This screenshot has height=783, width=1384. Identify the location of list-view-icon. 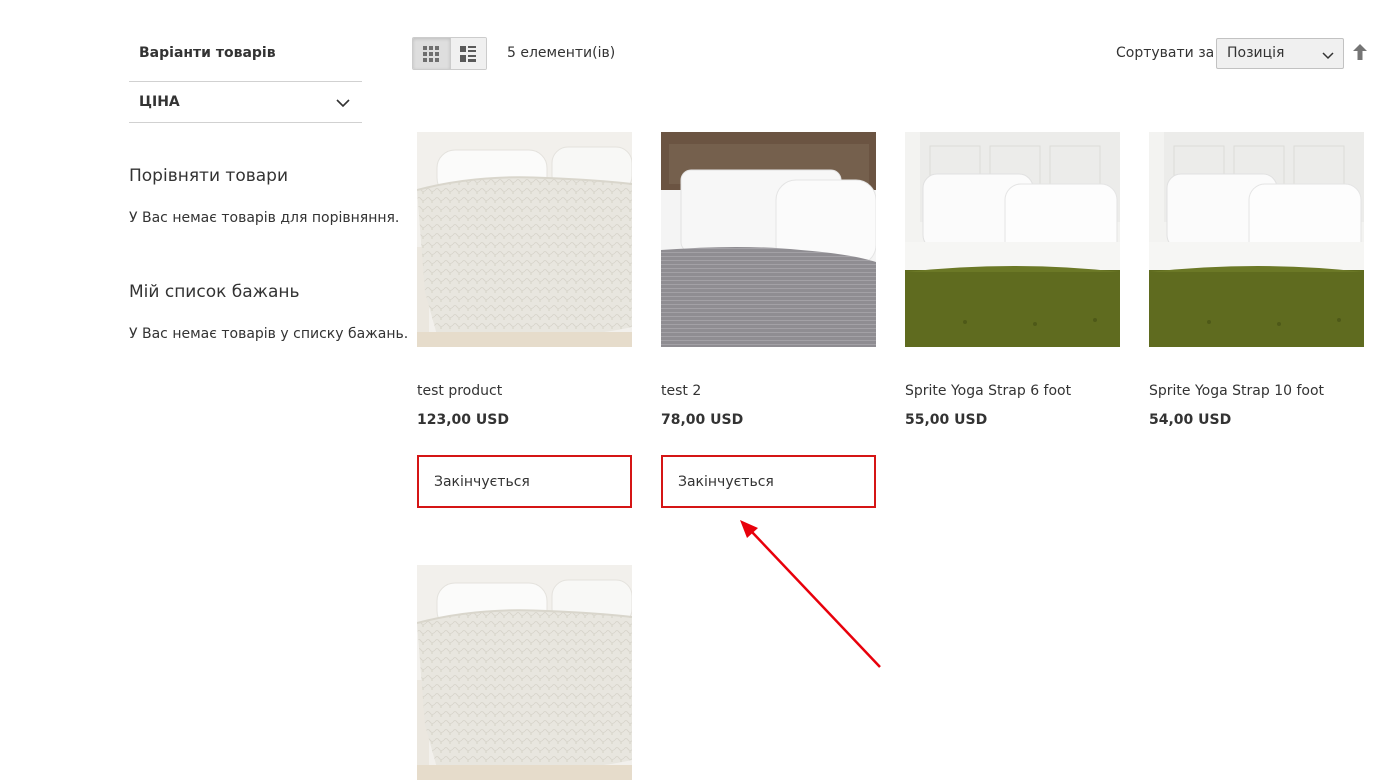
(468, 53).